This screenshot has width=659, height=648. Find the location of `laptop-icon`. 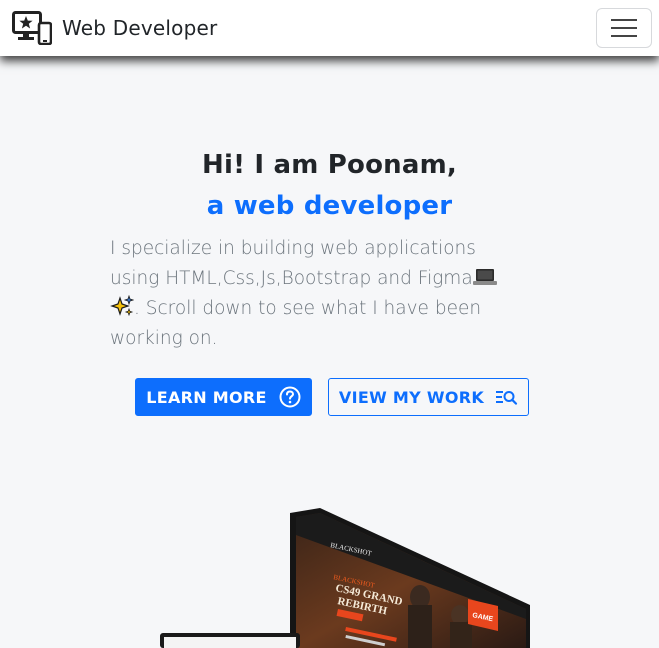

laptop-icon is located at coordinates (484, 277).